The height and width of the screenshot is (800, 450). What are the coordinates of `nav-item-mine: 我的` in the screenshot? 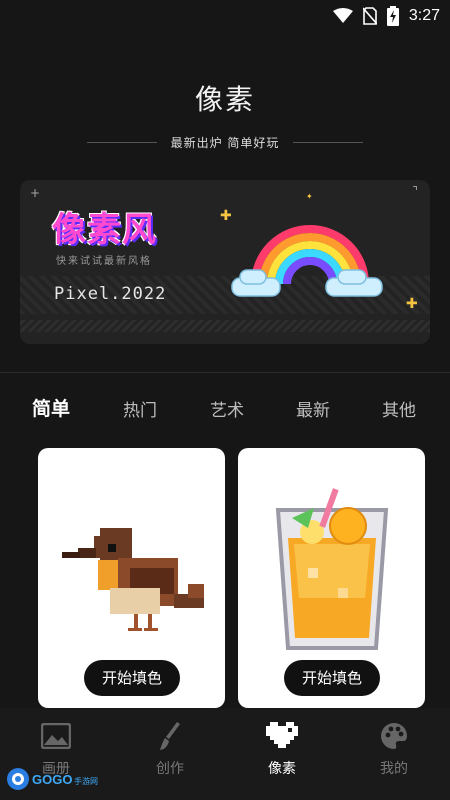 It's located at (394, 749).